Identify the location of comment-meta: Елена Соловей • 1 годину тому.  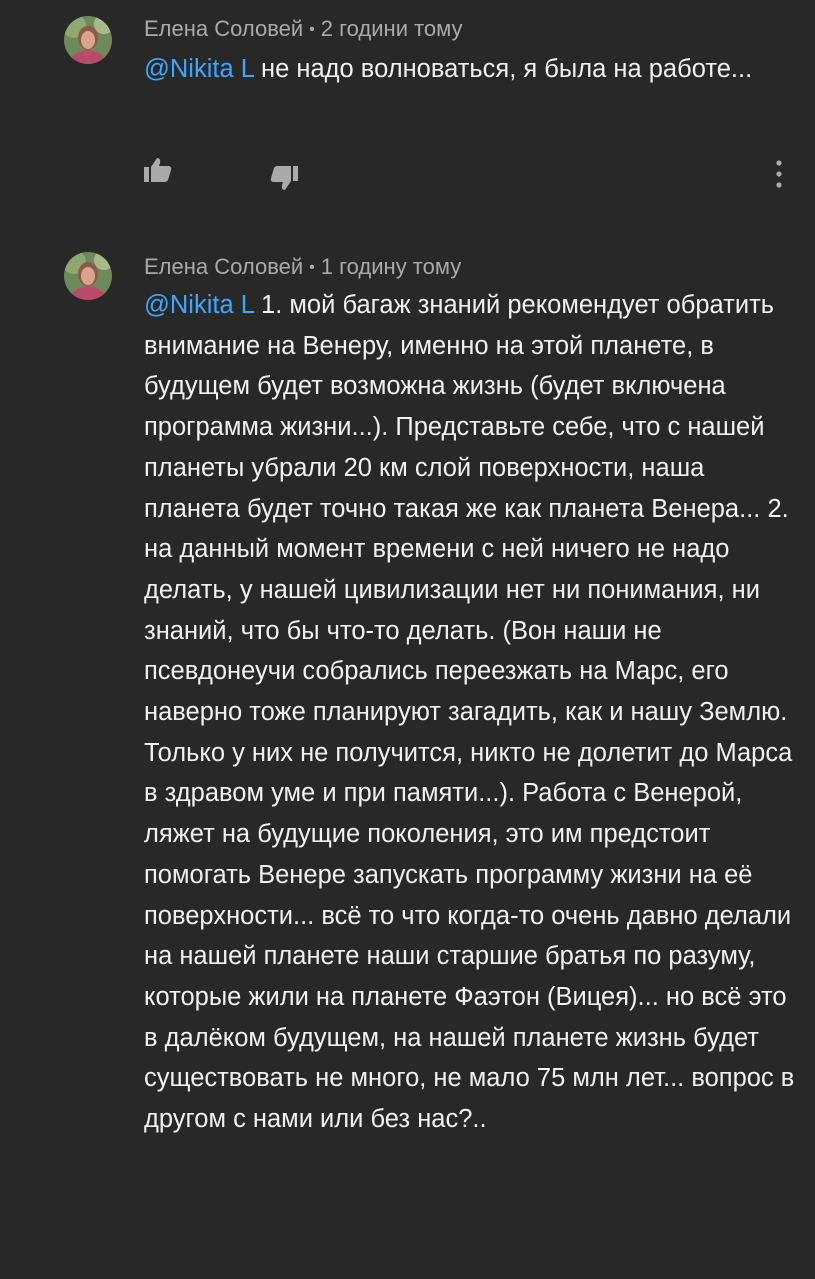
(302, 268).